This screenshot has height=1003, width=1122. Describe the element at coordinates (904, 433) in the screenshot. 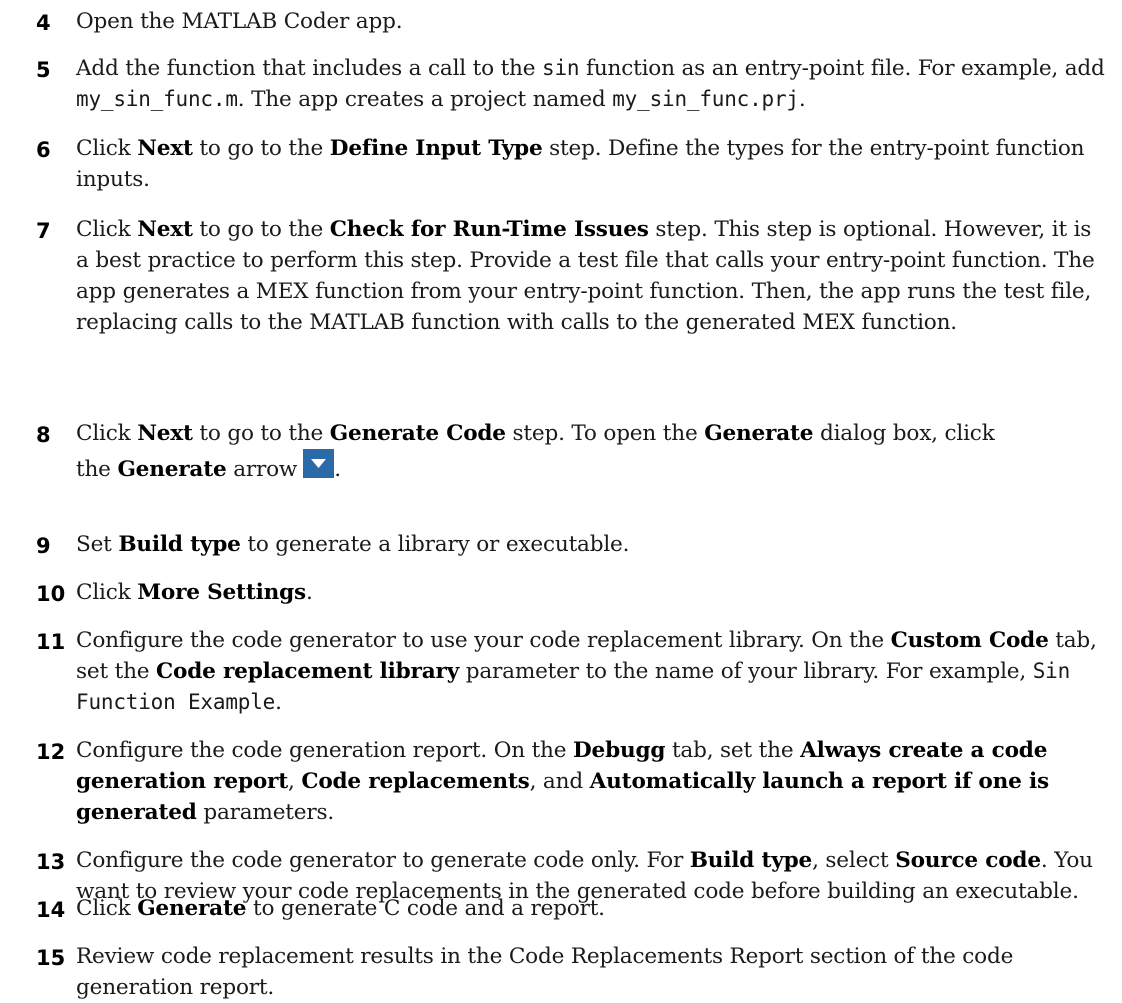

I see `text-run: dialog box, click` at that location.